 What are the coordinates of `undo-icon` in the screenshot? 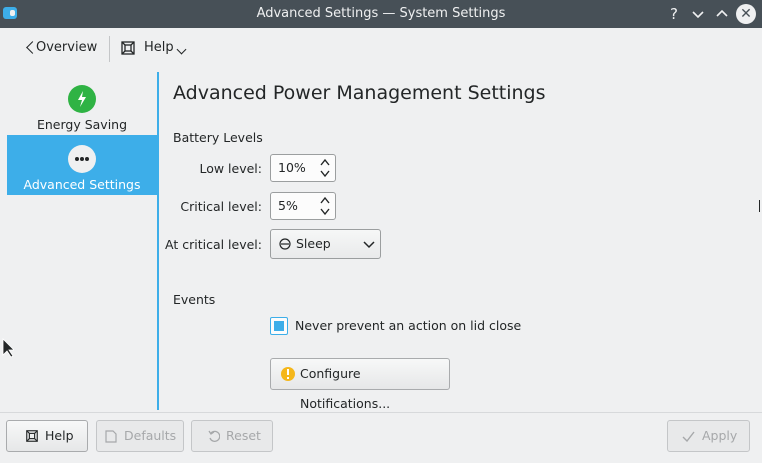 It's located at (214, 436).